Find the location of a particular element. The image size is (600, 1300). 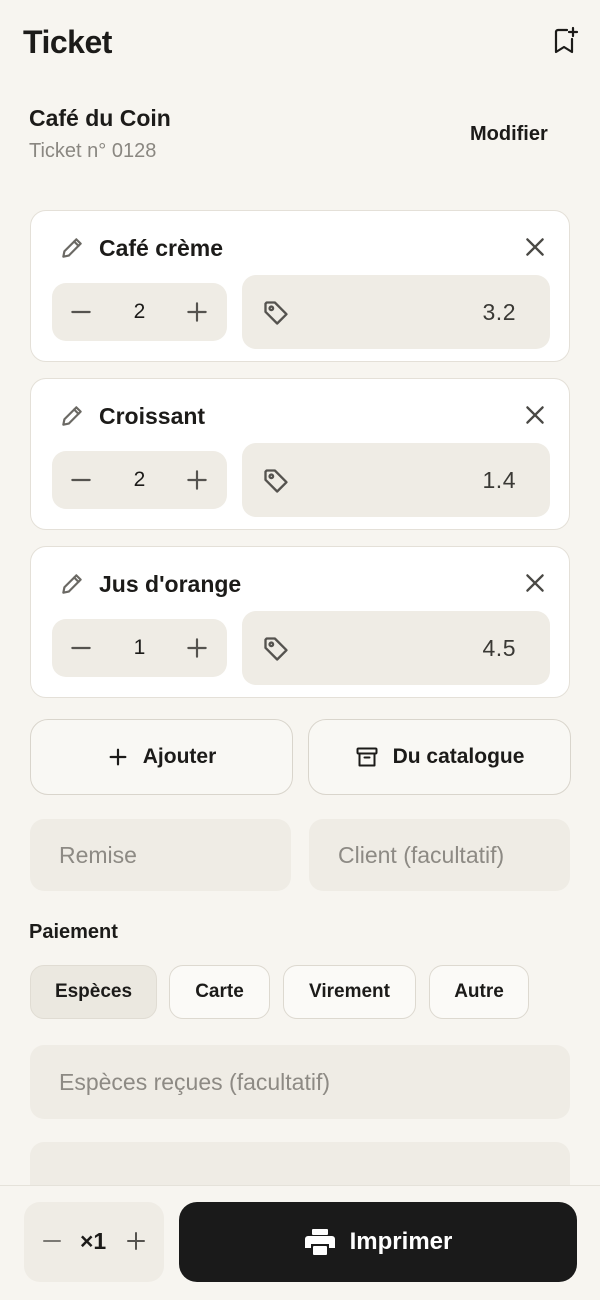

copies-stepper: ×1 is located at coordinates (94, 1242).